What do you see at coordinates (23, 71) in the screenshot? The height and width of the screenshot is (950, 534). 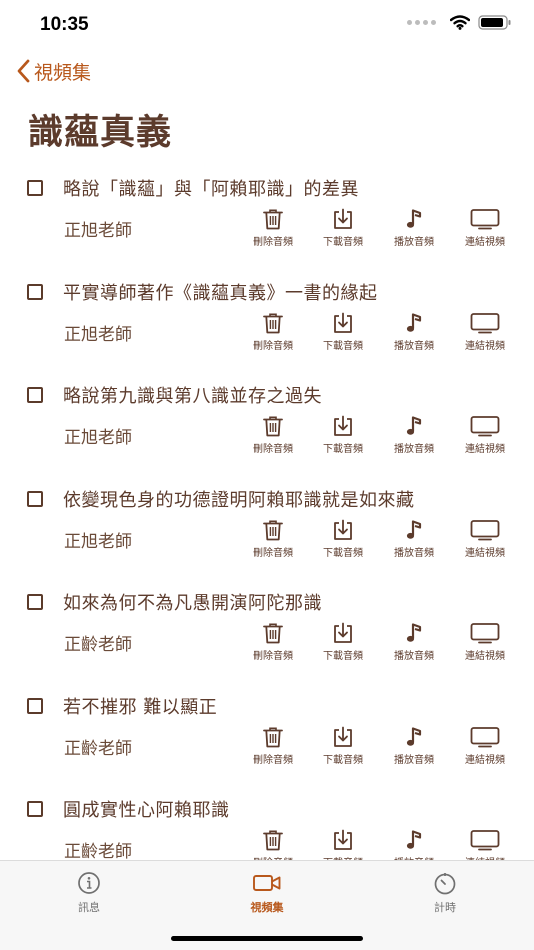 I see `chevron-left-icon` at bounding box center [23, 71].